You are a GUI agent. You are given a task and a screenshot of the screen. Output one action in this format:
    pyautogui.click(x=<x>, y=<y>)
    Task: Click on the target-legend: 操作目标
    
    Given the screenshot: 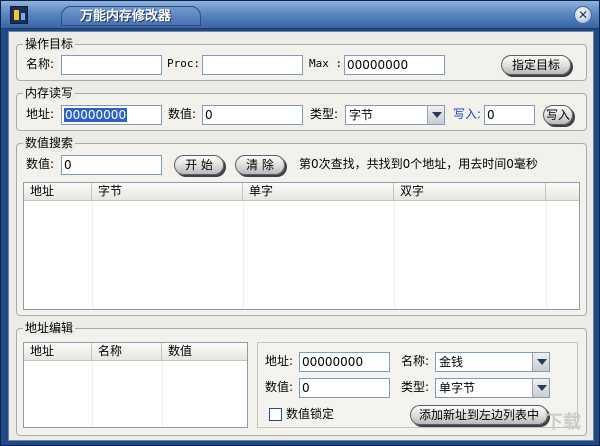 What is the action you would take?
    pyautogui.click(x=49, y=44)
    